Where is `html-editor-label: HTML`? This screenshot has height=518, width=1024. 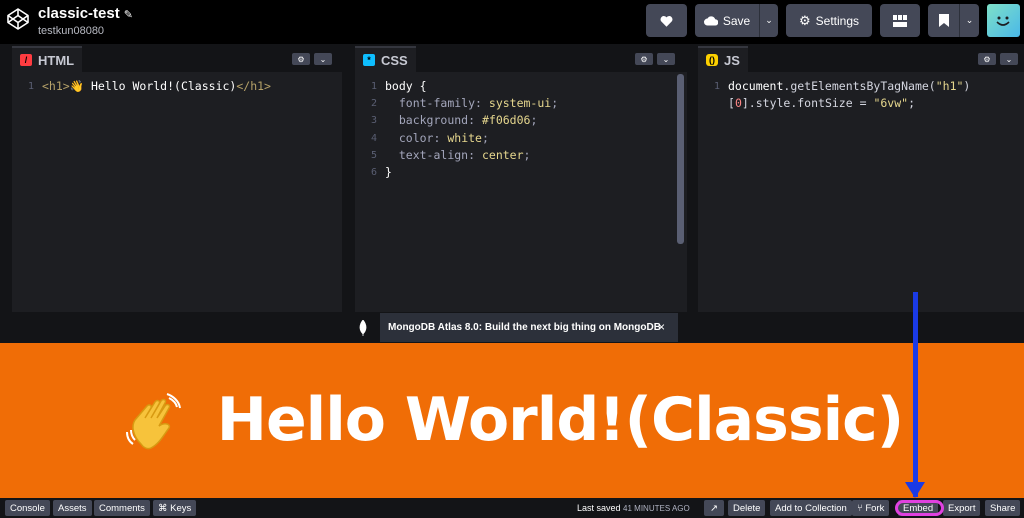
html-editor-label: HTML is located at coordinates (56, 60).